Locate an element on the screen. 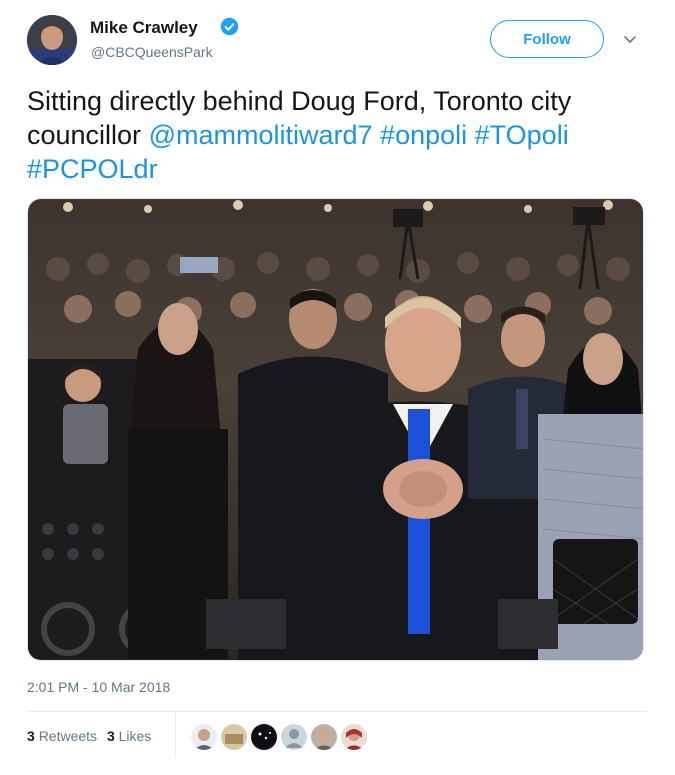 This screenshot has height=775, width=675. retweets-stat: 3 Retweets is located at coordinates (62, 736).